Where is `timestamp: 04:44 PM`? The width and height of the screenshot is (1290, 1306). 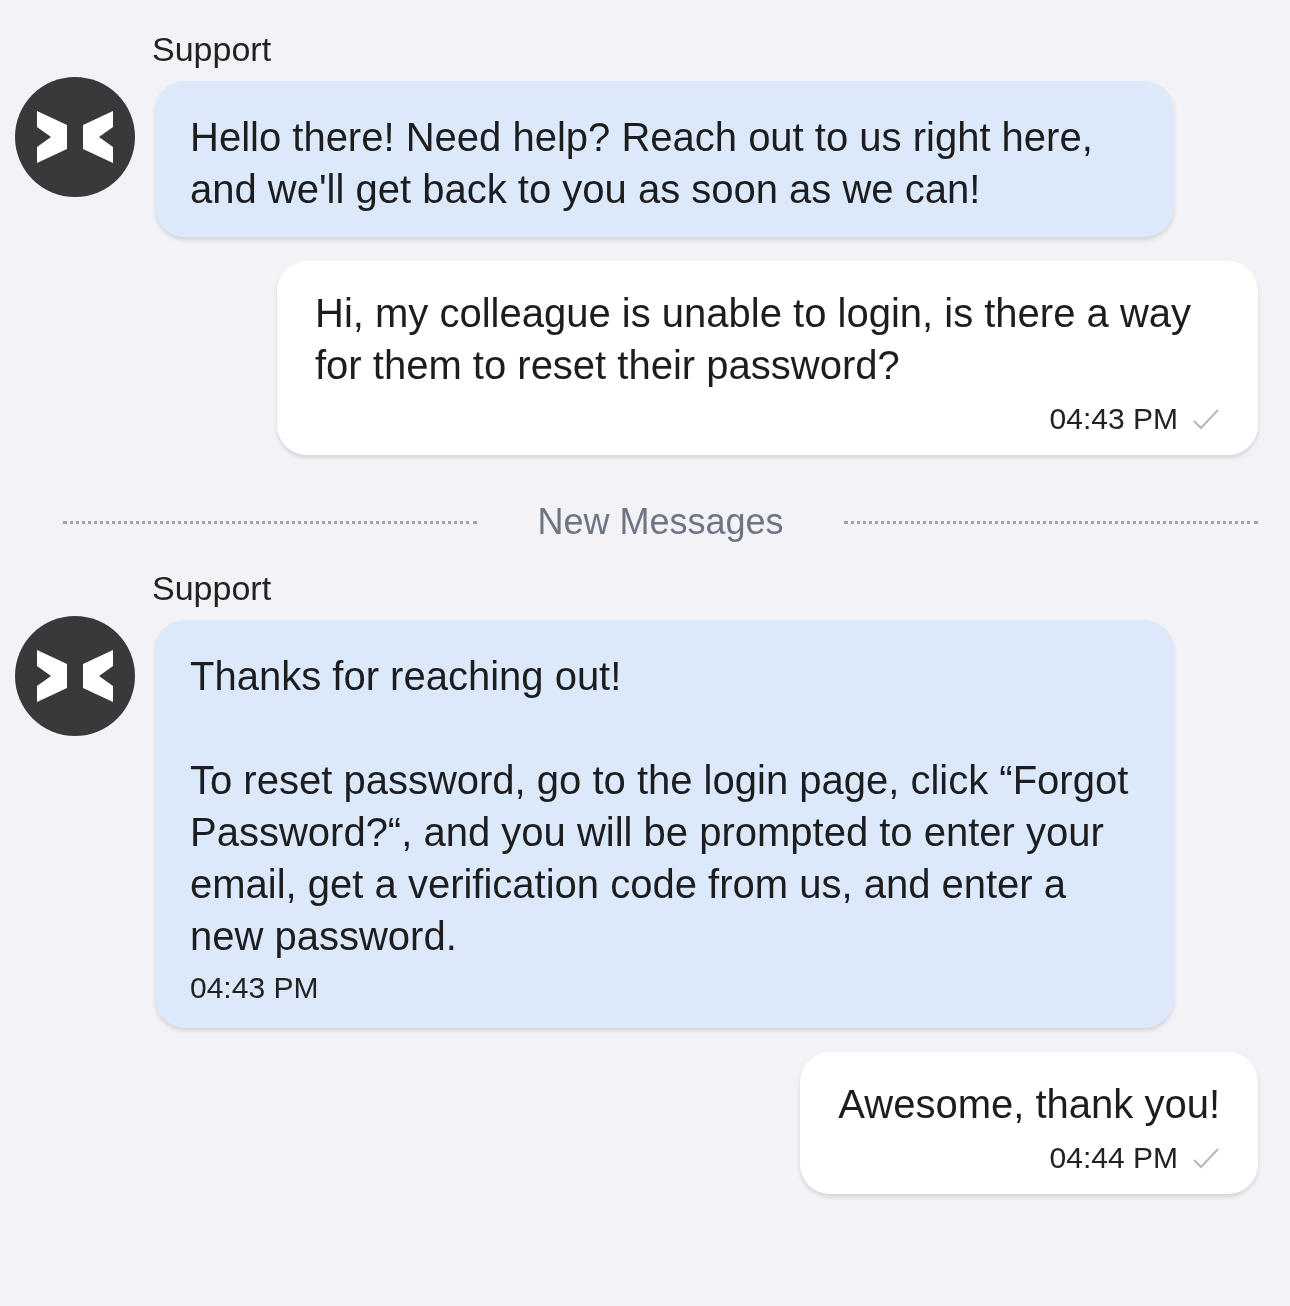 timestamp: 04:44 PM is located at coordinates (1113, 1158).